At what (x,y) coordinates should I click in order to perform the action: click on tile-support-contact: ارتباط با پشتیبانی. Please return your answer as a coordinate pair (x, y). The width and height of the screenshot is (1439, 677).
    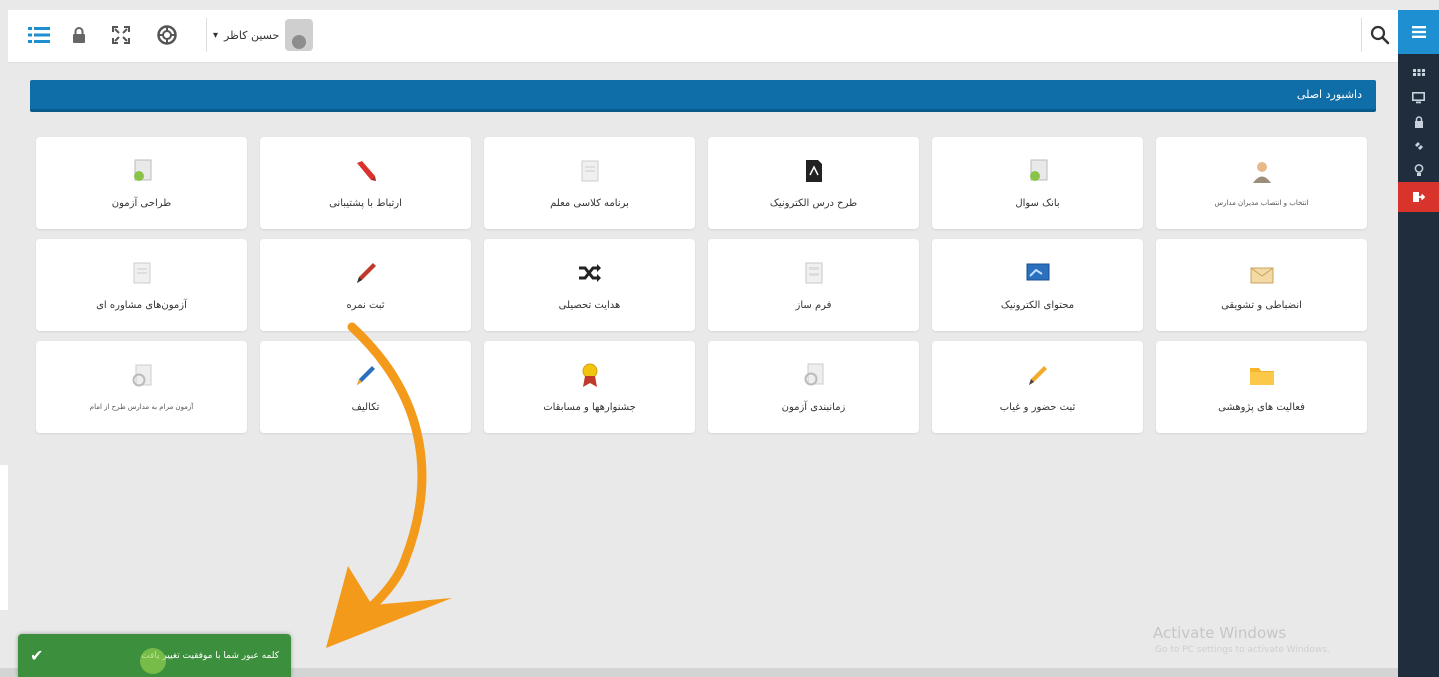
    Looking at the image, I should click on (365, 183).